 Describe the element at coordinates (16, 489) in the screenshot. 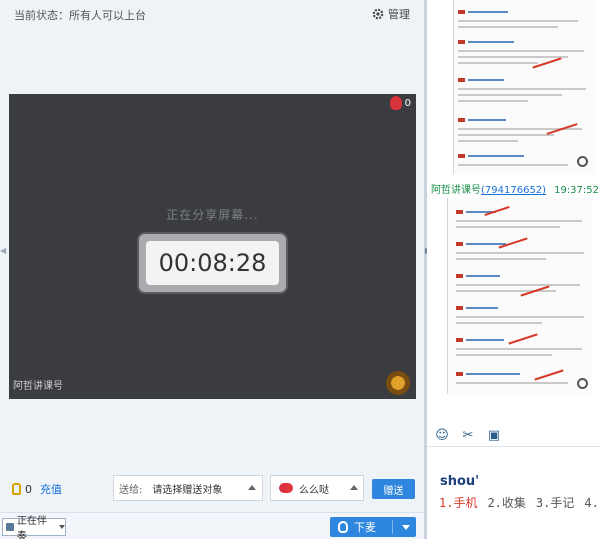

I see `lock-icon` at that location.